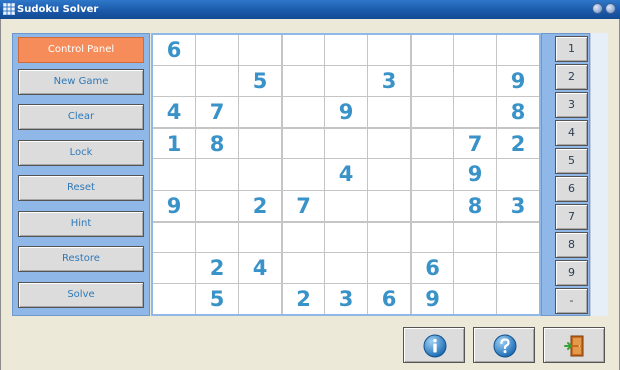 The image size is (620, 370). What do you see at coordinates (571, 77) in the screenshot?
I see `number-button-2: 2` at bounding box center [571, 77].